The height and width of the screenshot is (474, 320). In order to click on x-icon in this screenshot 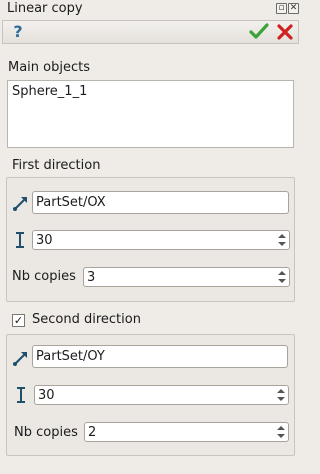, I will do `click(285, 32)`.